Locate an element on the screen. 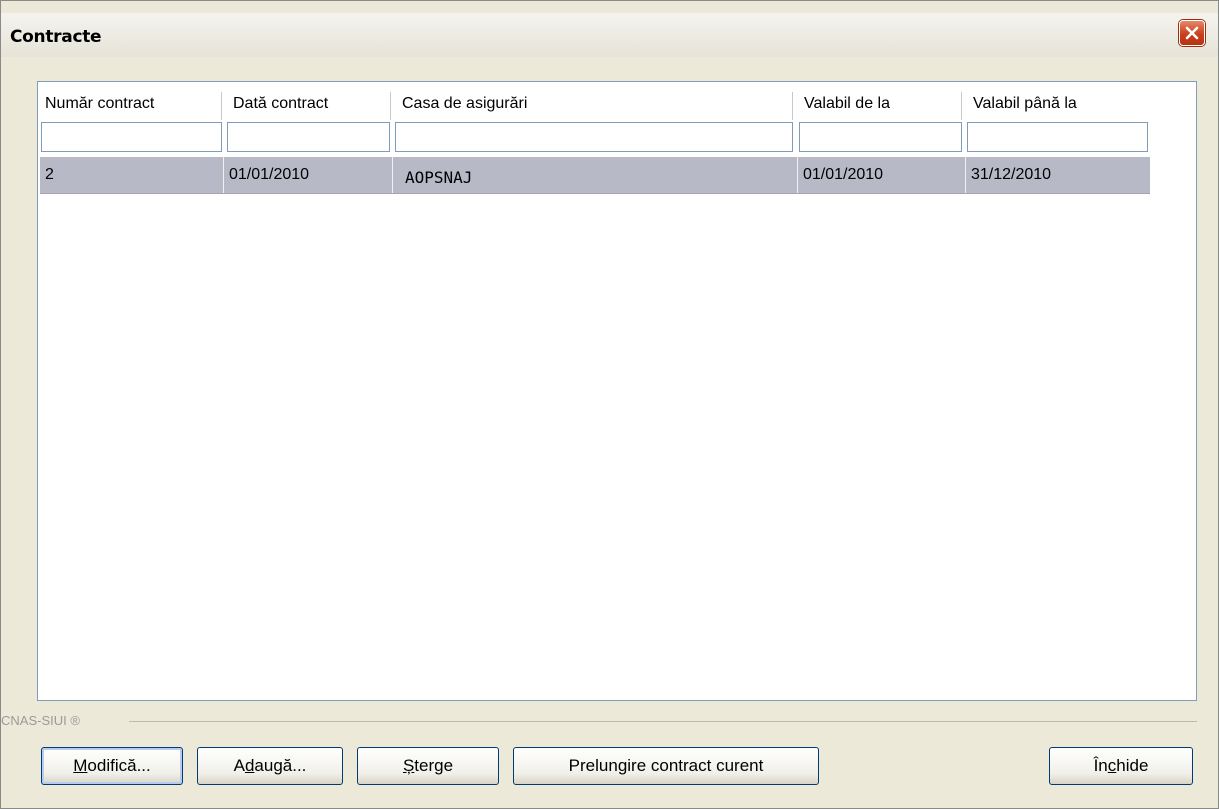 This screenshot has height=809, width=1219. window-title: Contracte is located at coordinates (56, 37).